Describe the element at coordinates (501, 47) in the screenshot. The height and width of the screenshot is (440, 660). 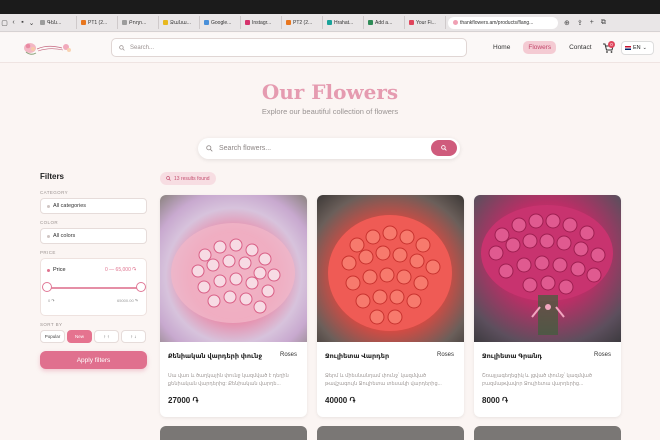
I see `nav-home: Home` at that location.